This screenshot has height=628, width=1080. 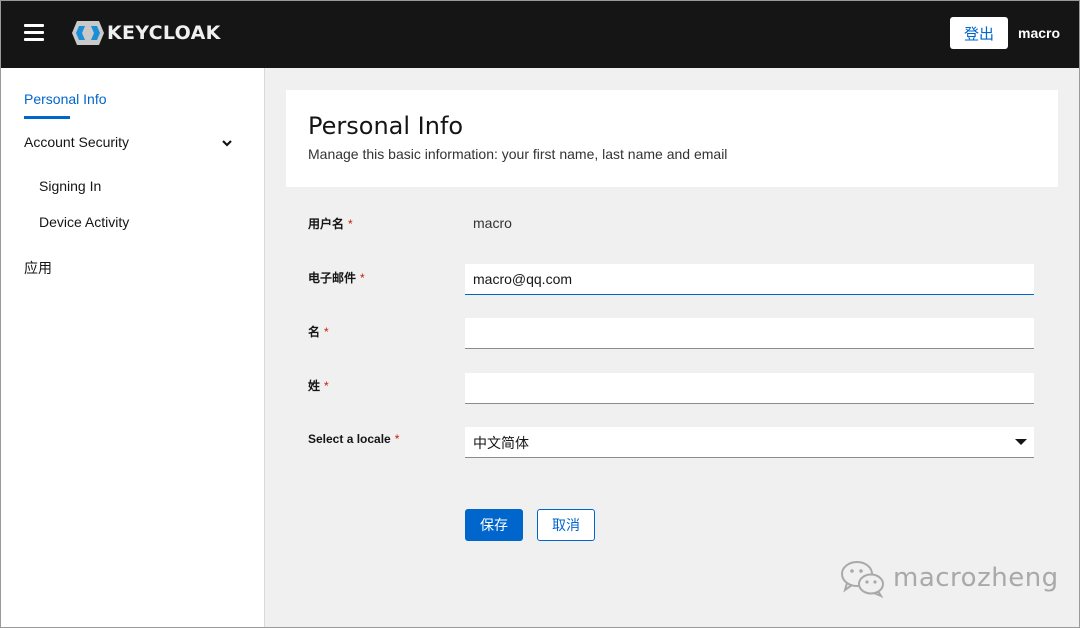 What do you see at coordinates (227, 143) in the screenshot?
I see `chevron-down-icon` at bounding box center [227, 143].